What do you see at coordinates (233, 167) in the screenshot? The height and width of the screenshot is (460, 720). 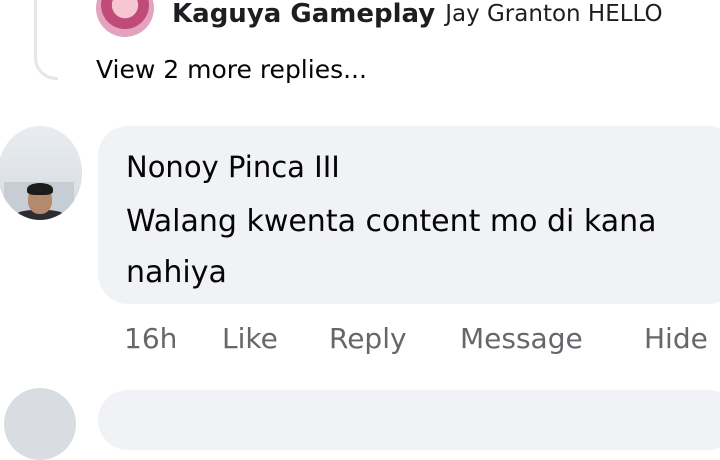 I see `commenter-name: Nonoy Pinca III` at bounding box center [233, 167].